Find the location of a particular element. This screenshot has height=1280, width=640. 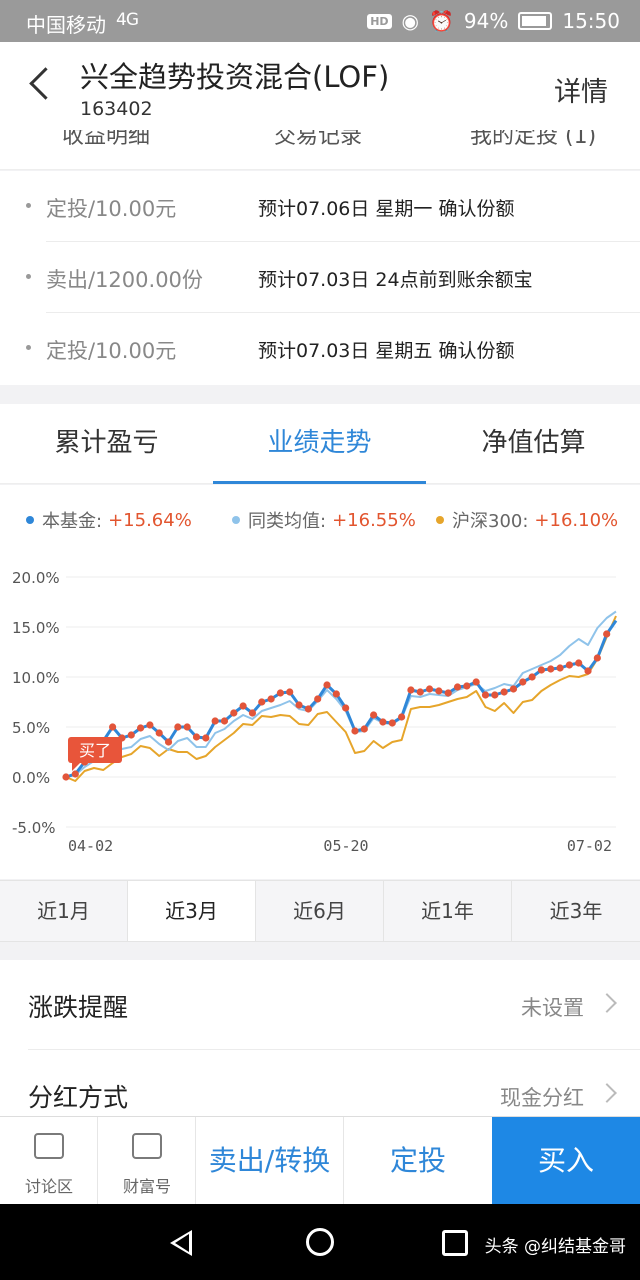

auto-invest-button: 定投 is located at coordinates (418, 1161).